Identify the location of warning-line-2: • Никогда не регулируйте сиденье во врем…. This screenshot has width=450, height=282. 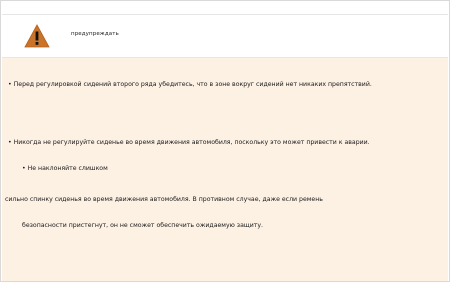
(189, 142).